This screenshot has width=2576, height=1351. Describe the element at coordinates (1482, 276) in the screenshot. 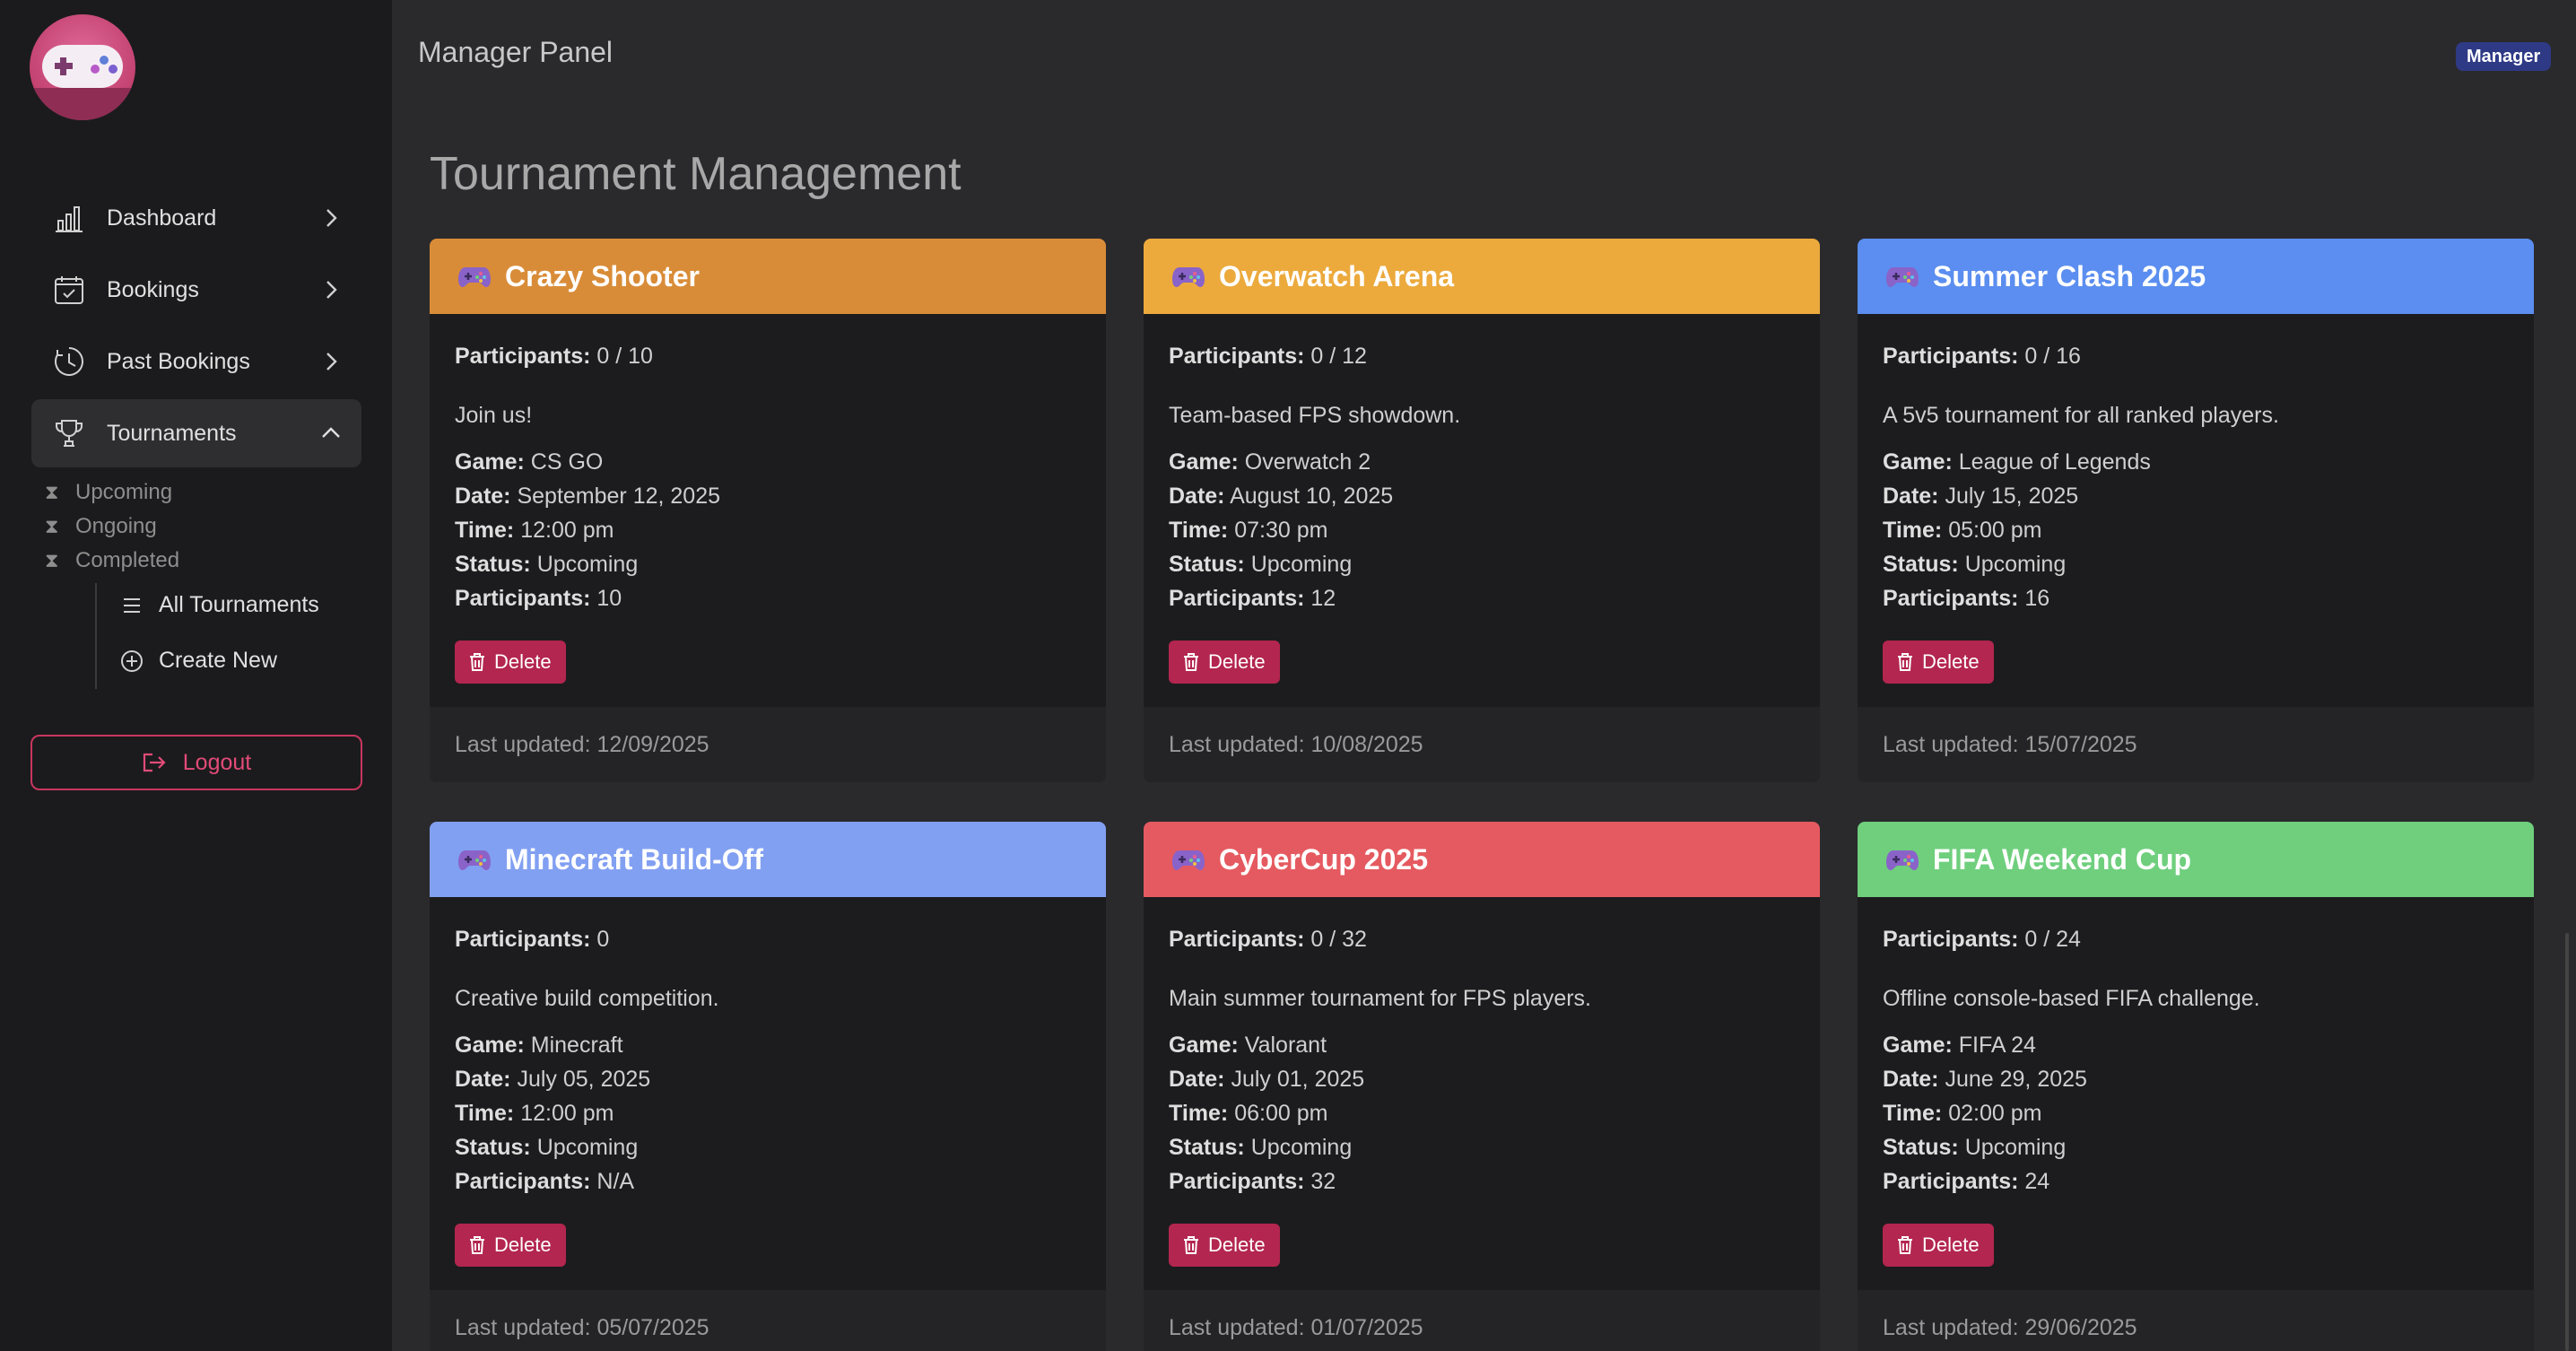

I see `card-header: Overwatch Arena` at that location.